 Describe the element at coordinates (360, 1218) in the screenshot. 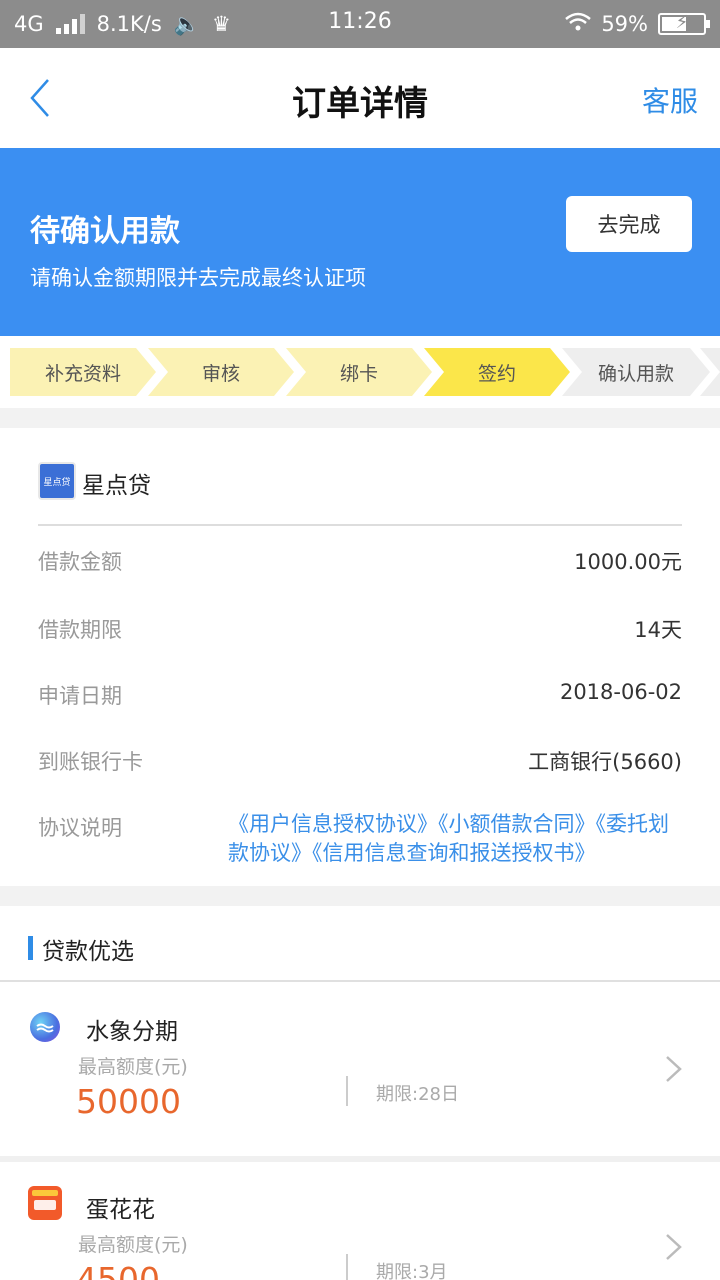

I see `loan-product-card: 蛋花花 最高额度(元) 4500 期限:3月` at that location.